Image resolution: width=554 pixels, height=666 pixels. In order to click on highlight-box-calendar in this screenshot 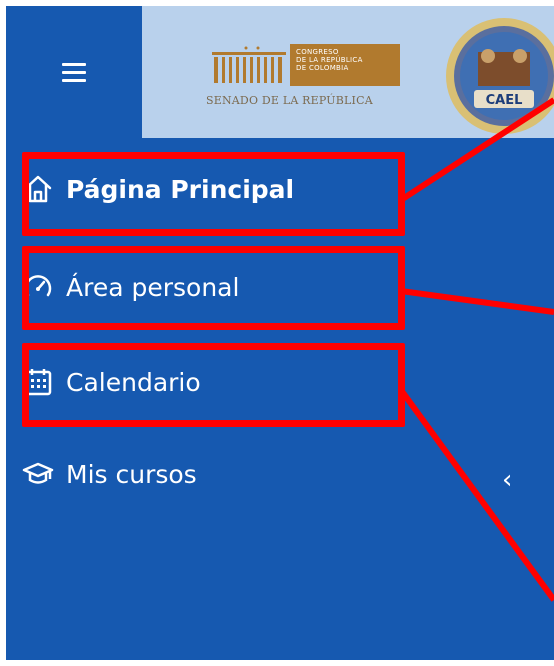, I will do `click(213, 385)`.